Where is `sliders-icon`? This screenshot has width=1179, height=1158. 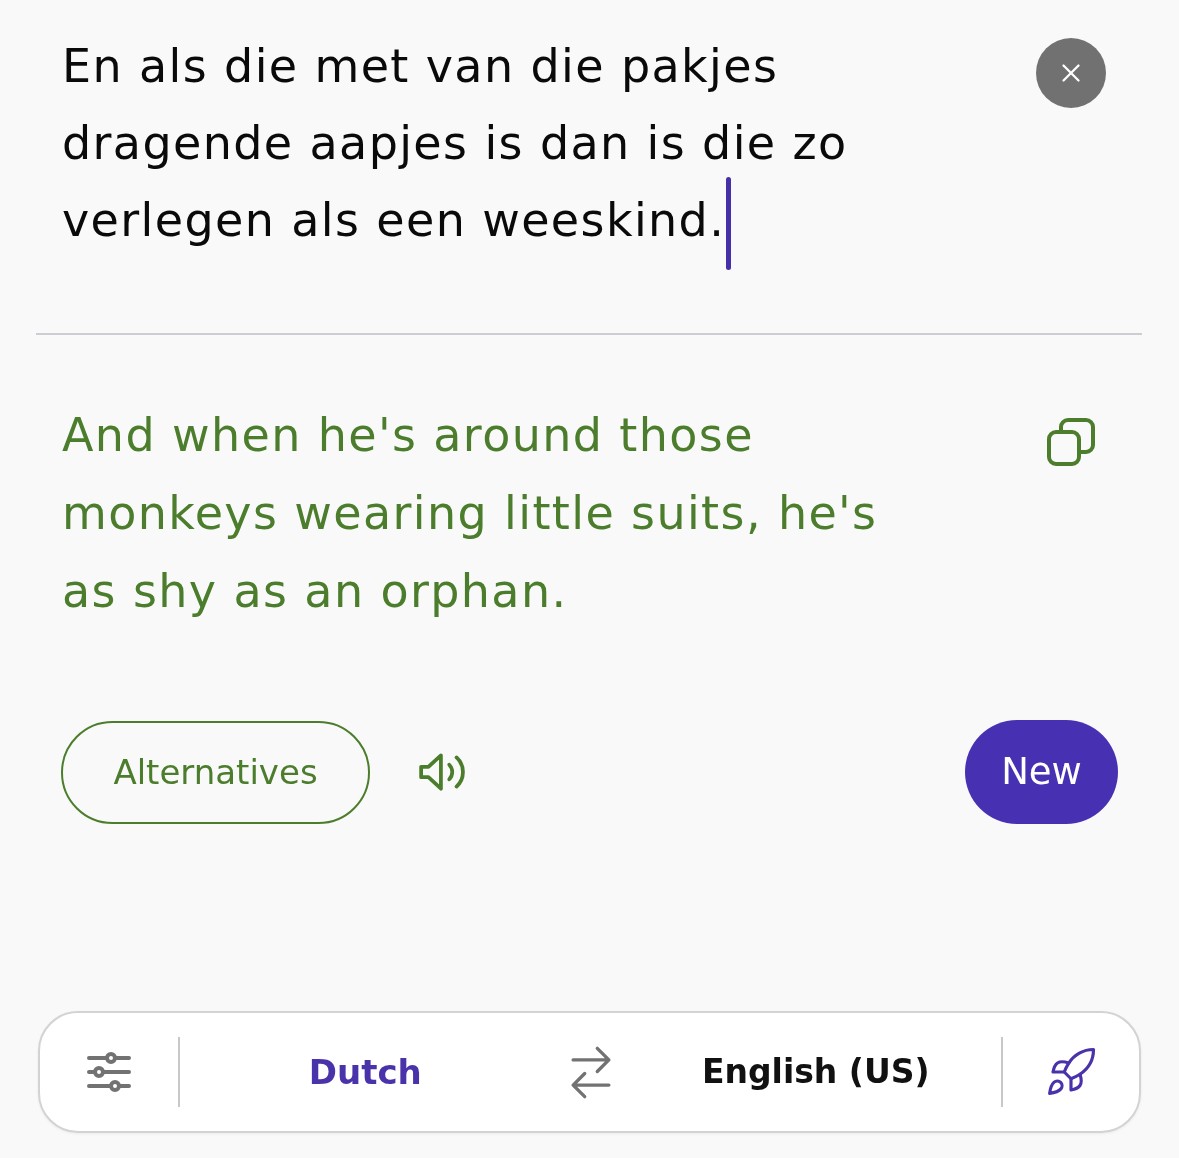
sliders-icon is located at coordinates (109, 1072).